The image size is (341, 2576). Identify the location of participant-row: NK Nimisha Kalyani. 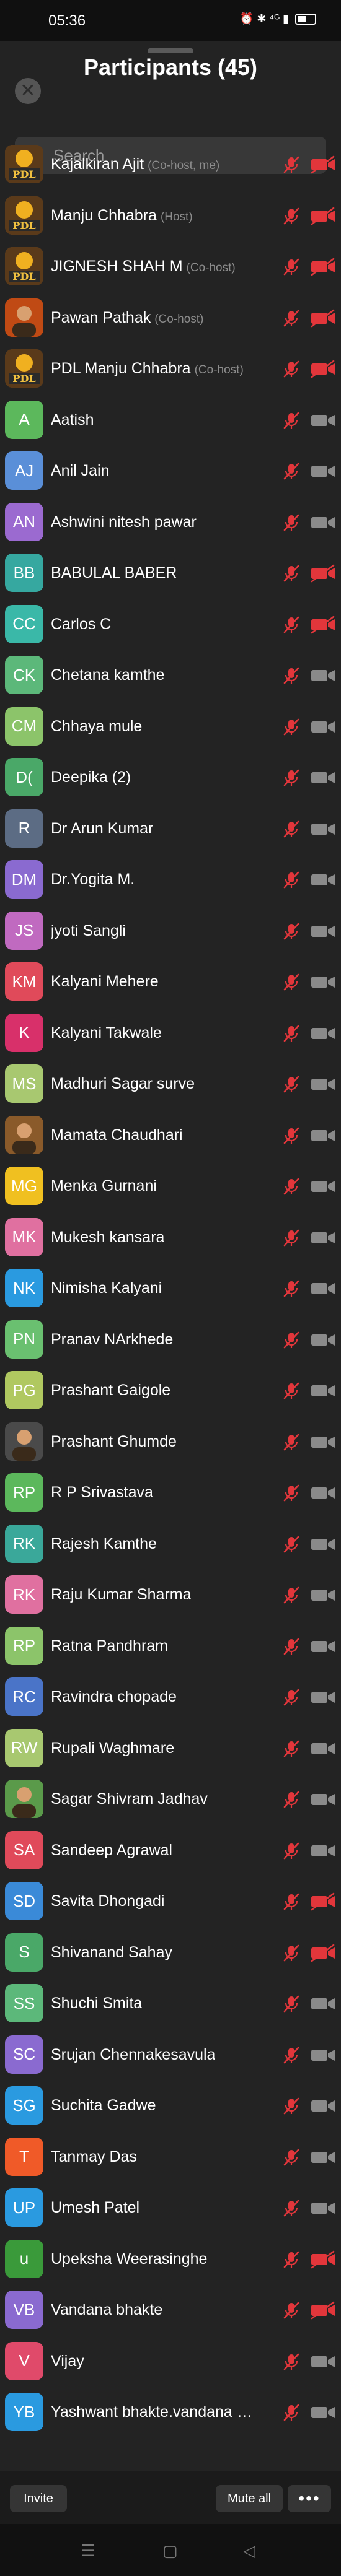
(170, 1289).